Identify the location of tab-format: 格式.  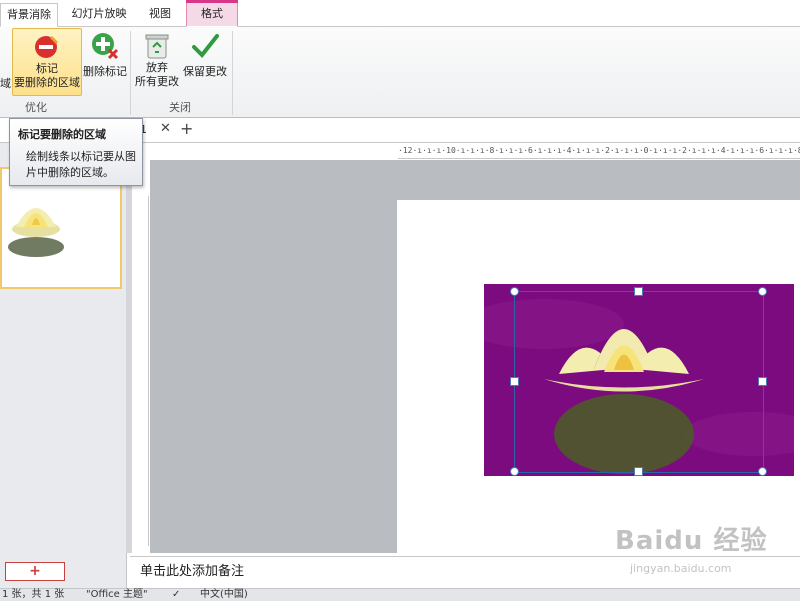
(212, 13).